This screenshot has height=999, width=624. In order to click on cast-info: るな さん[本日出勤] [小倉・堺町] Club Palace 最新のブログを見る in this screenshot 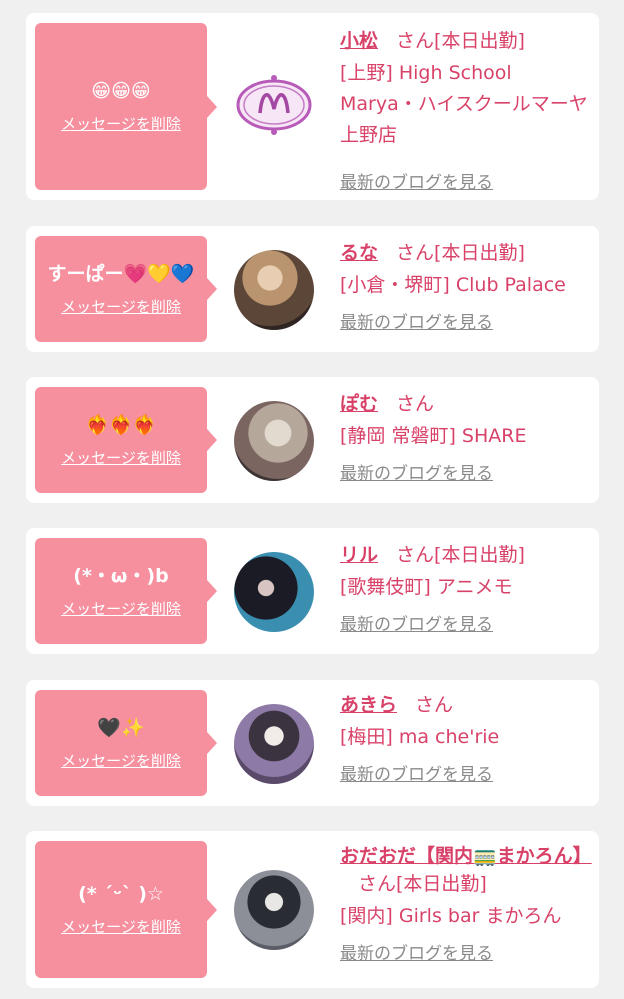, I will do `click(465, 286)`.